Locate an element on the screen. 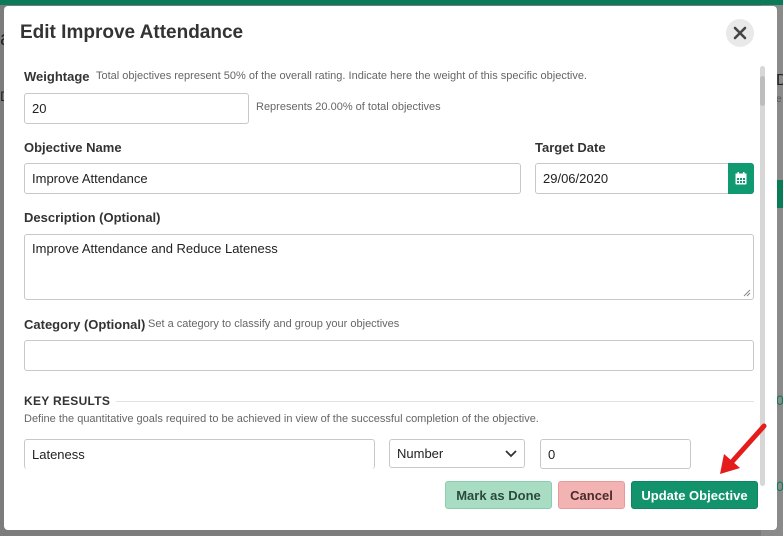 This screenshot has width=783, height=536. close-icon is located at coordinates (740, 33).